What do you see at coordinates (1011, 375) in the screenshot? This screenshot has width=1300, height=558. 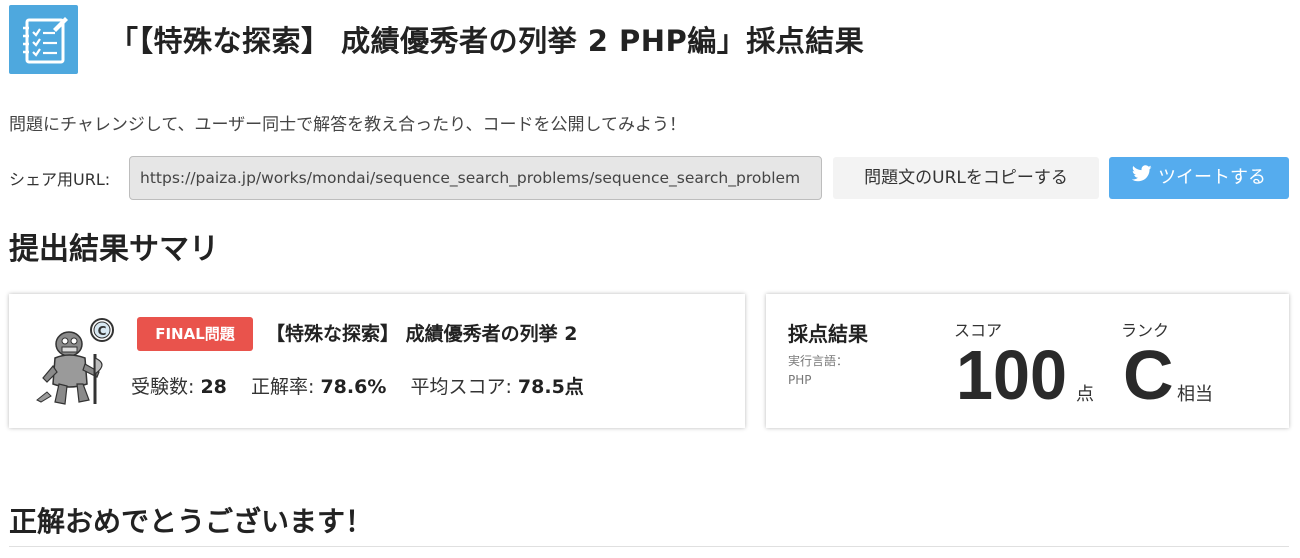 I see `score-value: 100` at bounding box center [1011, 375].